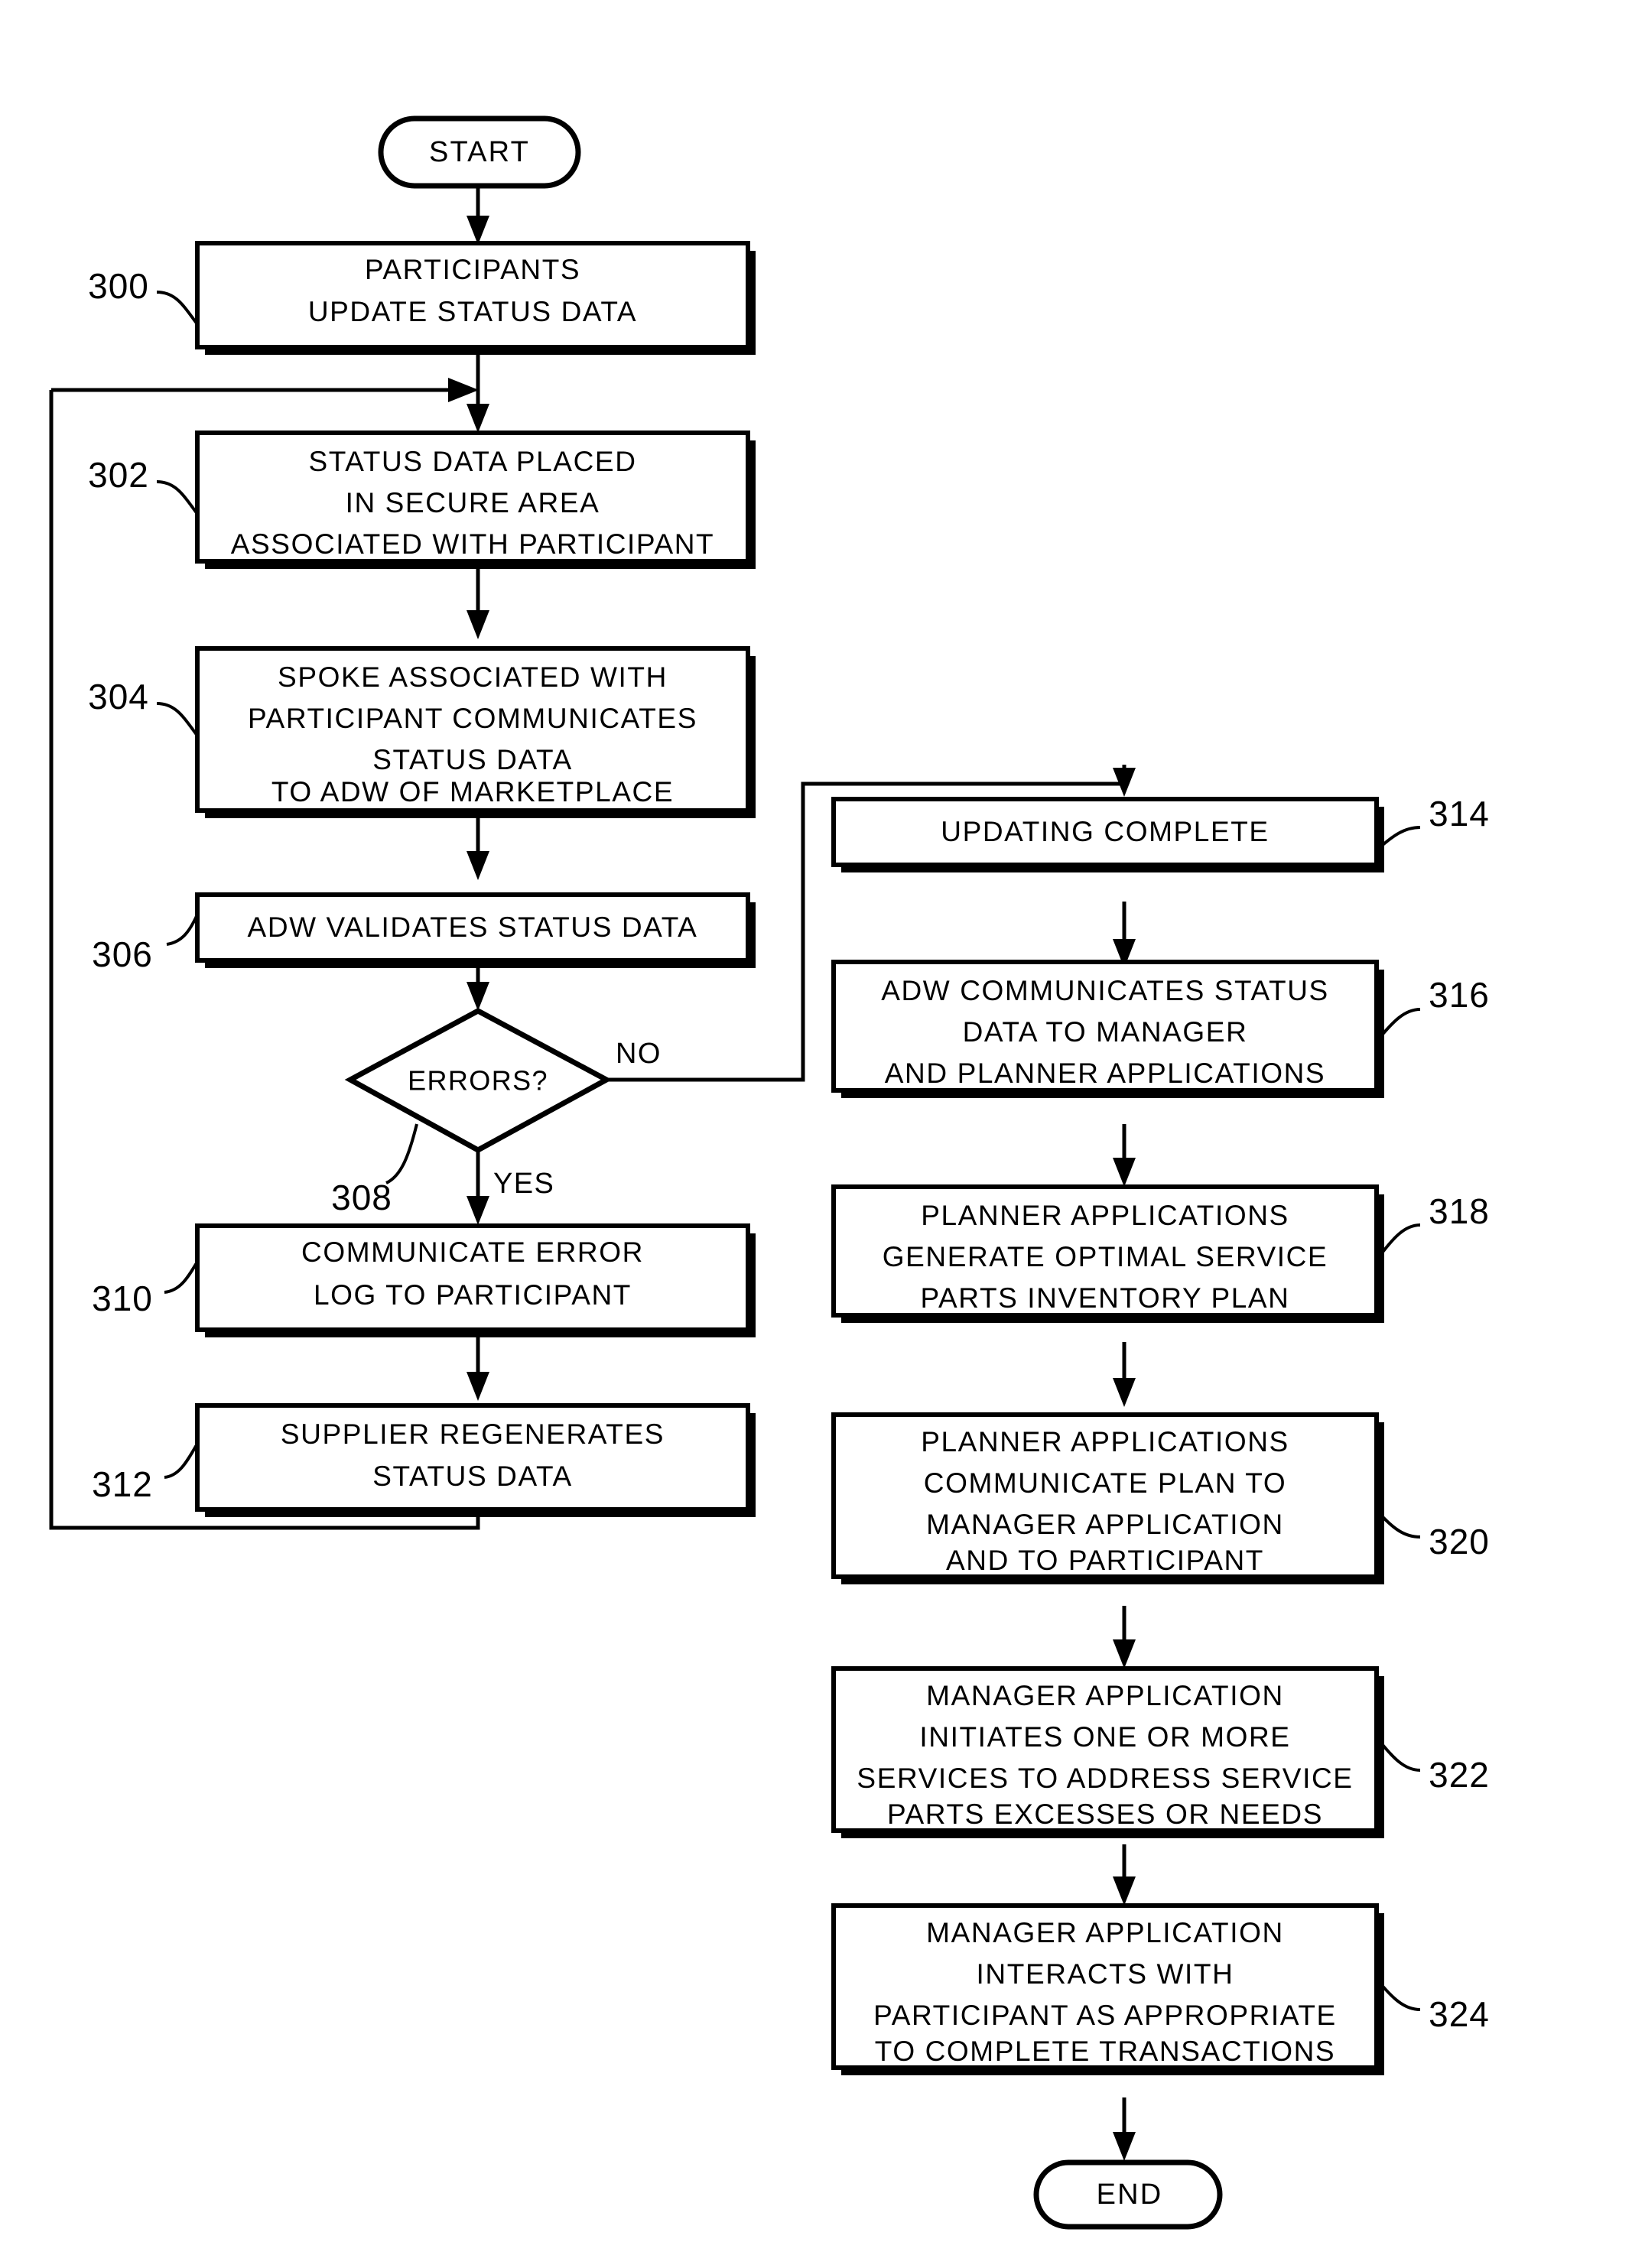 This screenshot has width=1632, height=2268. I want to click on node-322-line-3: PARTS EXCESSES OR NEEDS, so click(1105, 1814).